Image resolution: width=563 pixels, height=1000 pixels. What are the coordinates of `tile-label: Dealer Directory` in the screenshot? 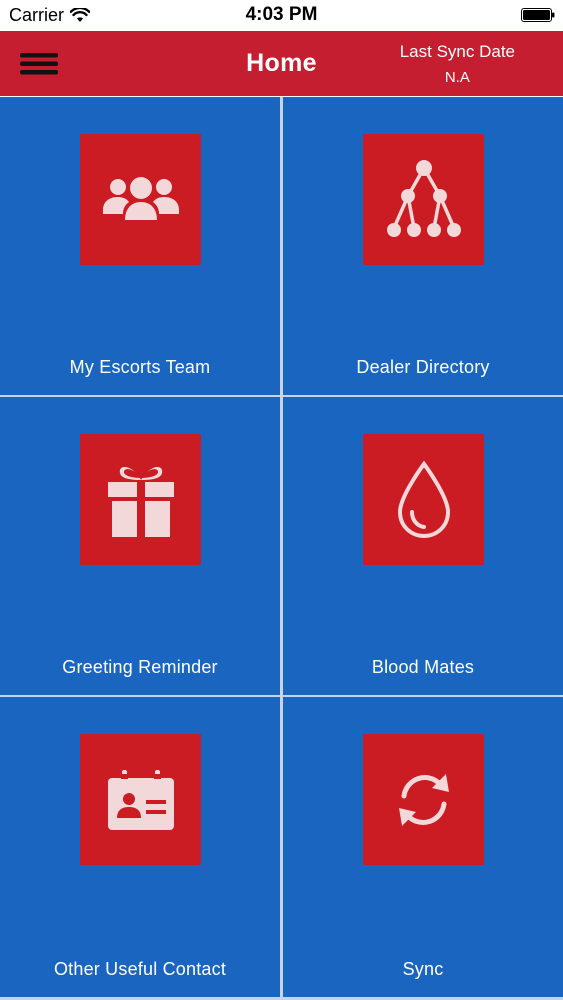 It's located at (423, 367).